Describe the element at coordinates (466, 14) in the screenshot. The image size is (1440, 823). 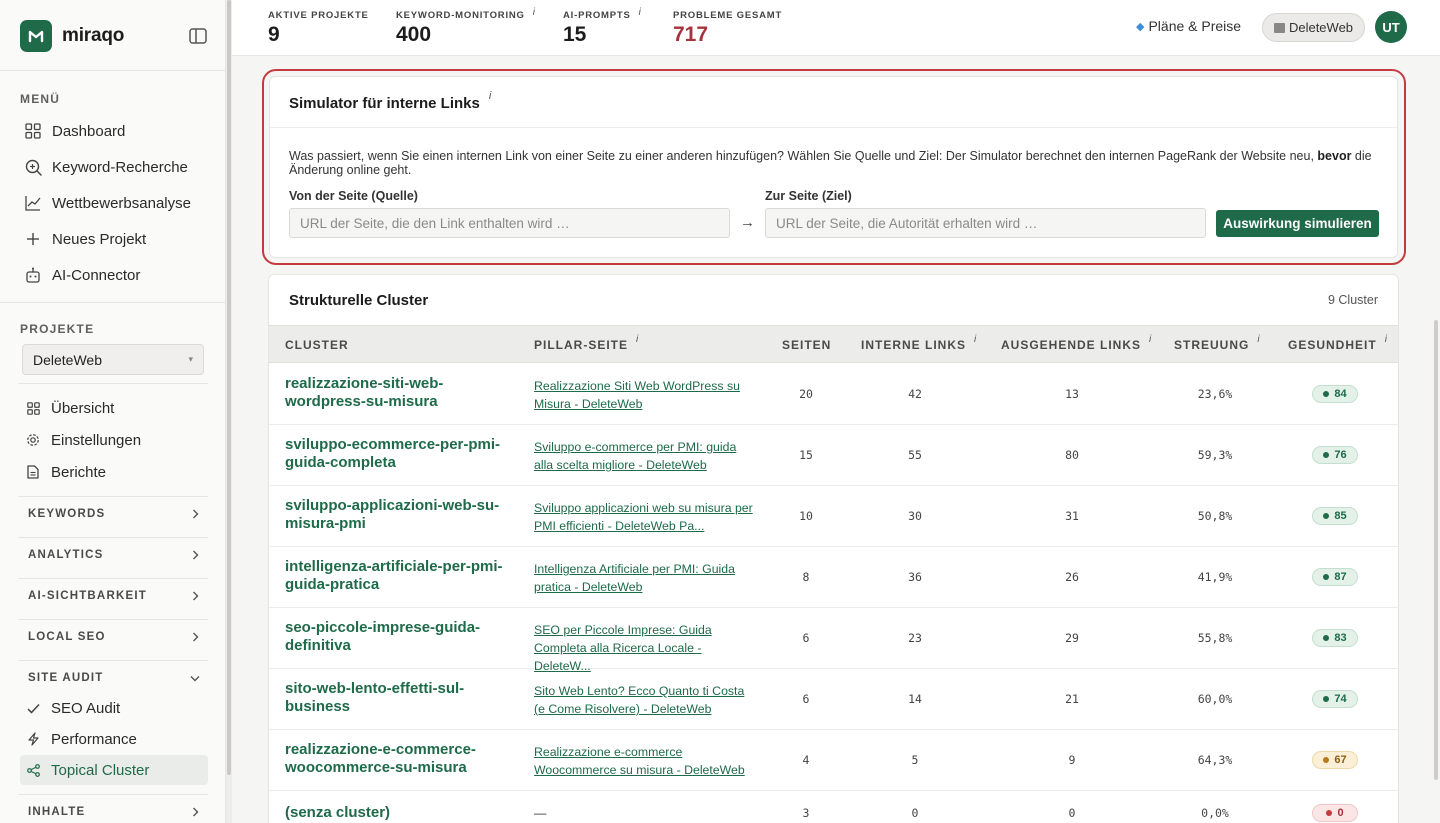
I see `stat-label: KEYWORD-MONITORING i` at that location.